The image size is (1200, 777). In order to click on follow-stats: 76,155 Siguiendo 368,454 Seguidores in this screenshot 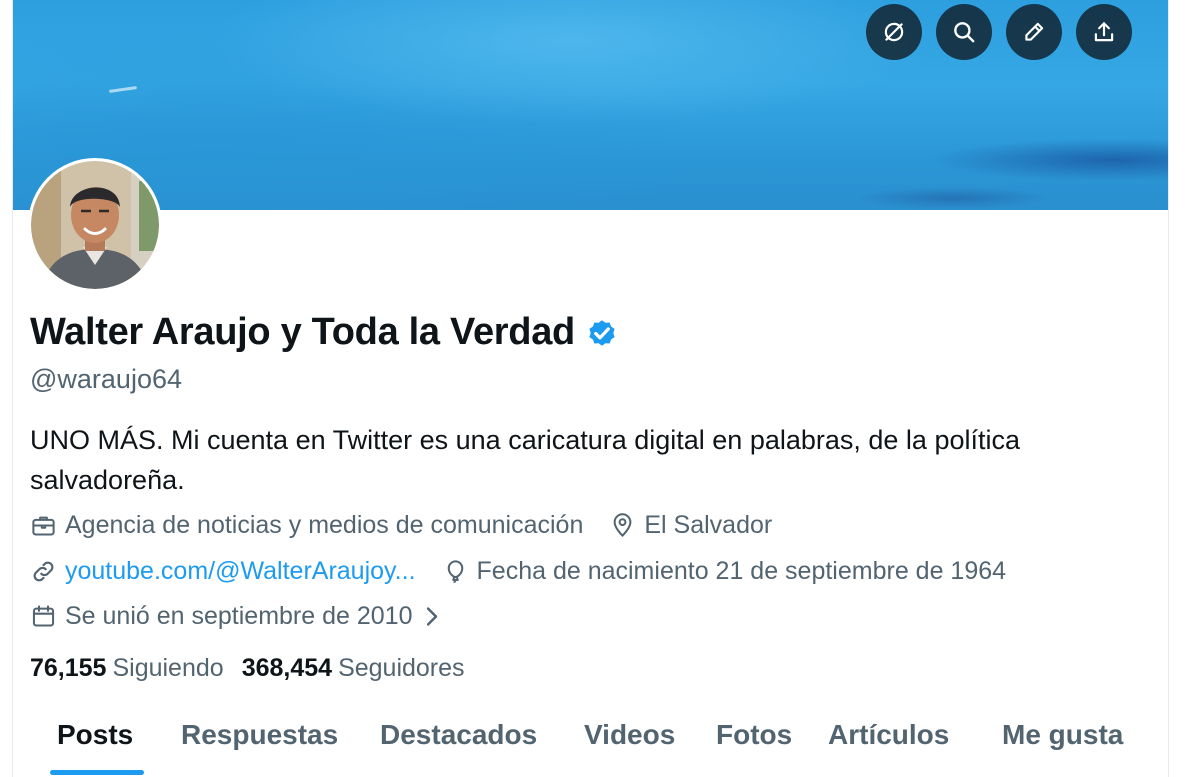, I will do `click(247, 668)`.